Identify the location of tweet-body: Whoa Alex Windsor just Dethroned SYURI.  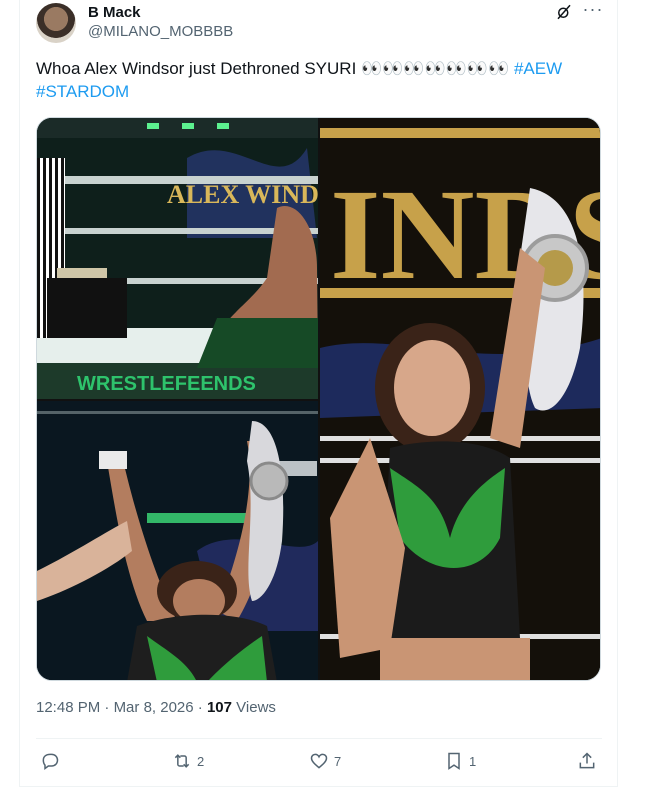
(196, 68).